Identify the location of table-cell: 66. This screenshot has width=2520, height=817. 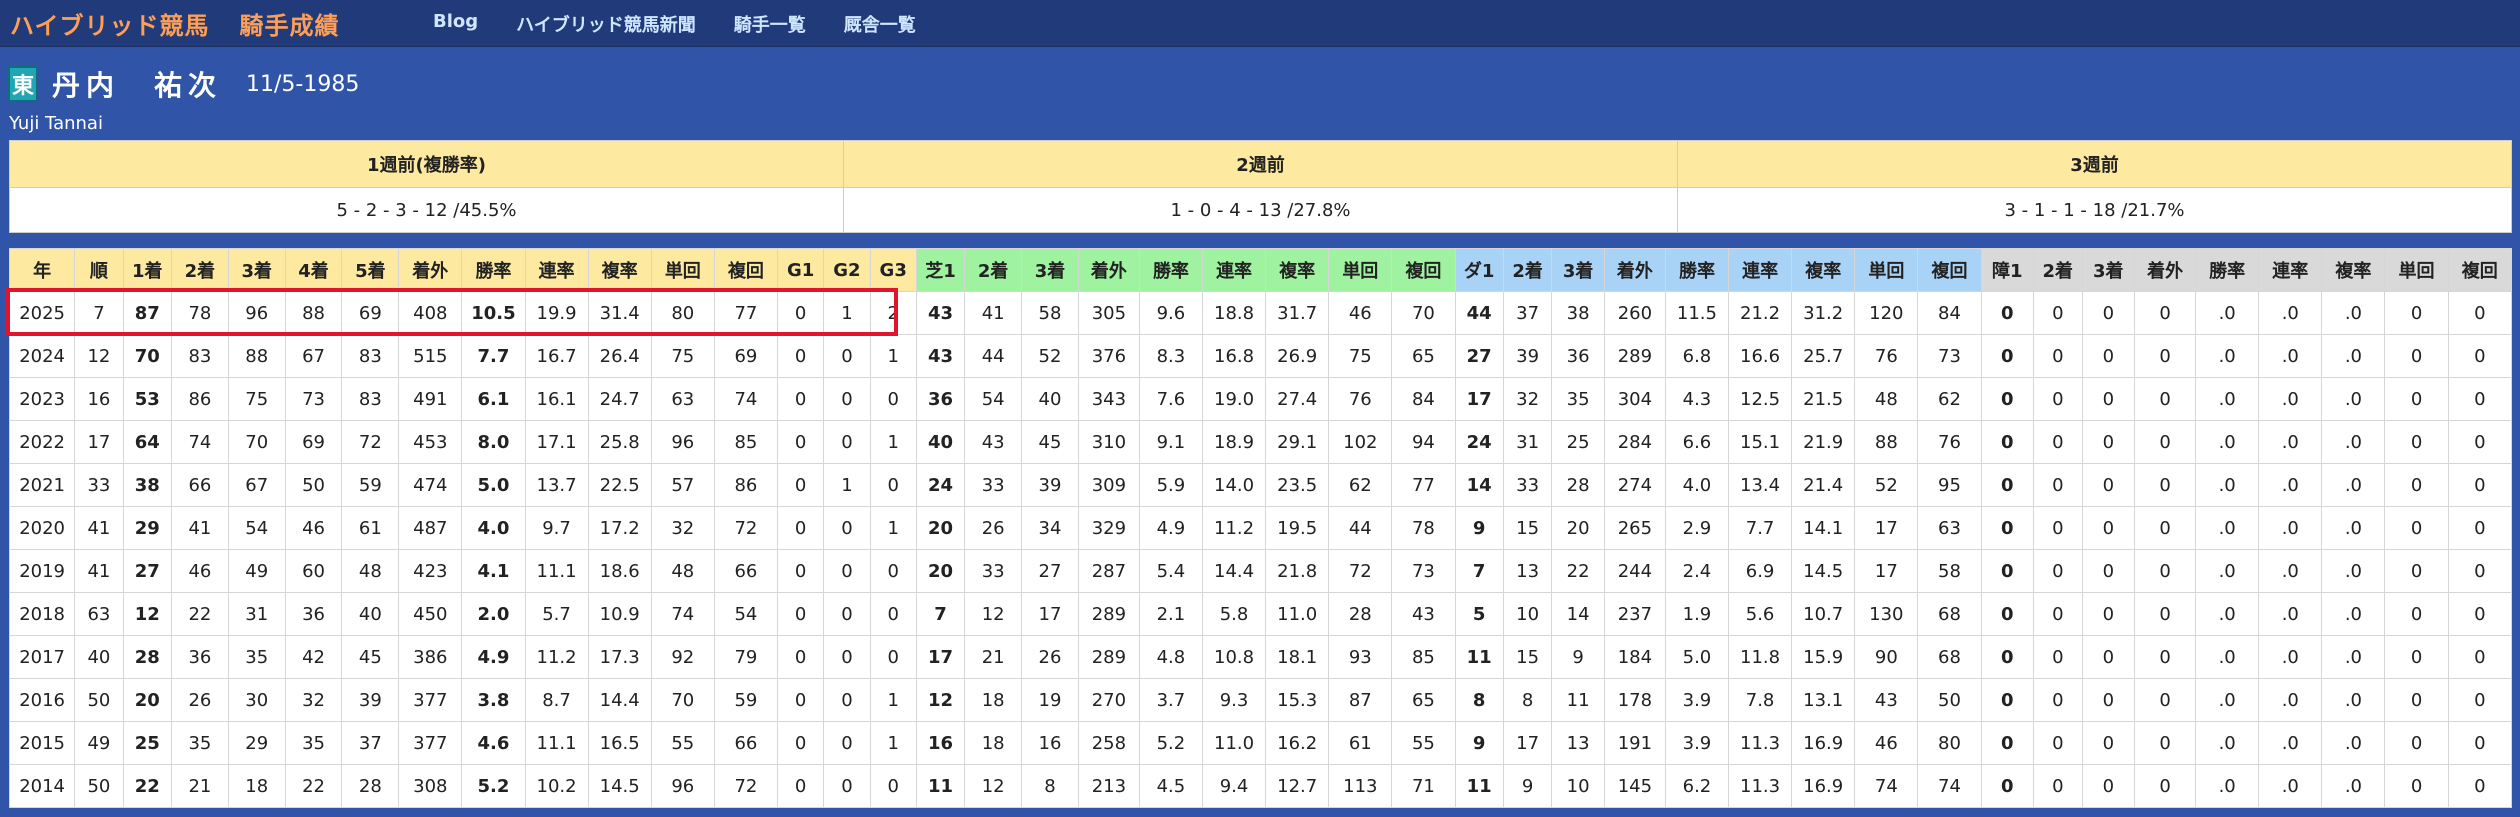
(746, 743).